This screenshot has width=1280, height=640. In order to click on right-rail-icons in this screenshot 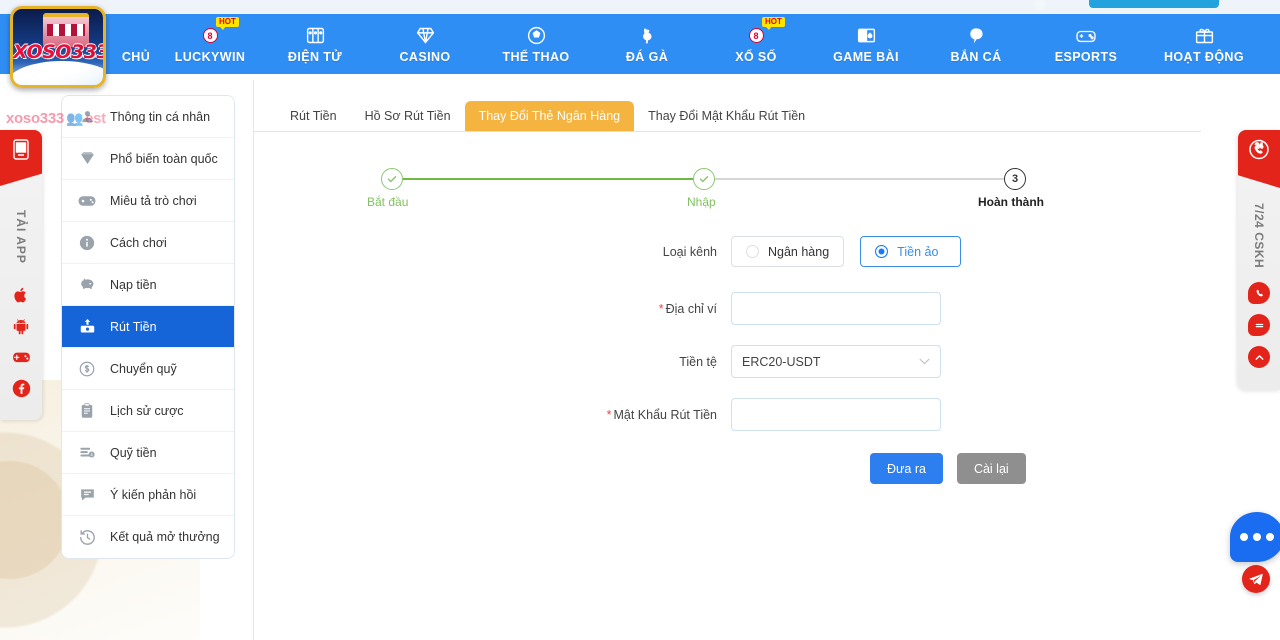, I will do `click(1259, 325)`.